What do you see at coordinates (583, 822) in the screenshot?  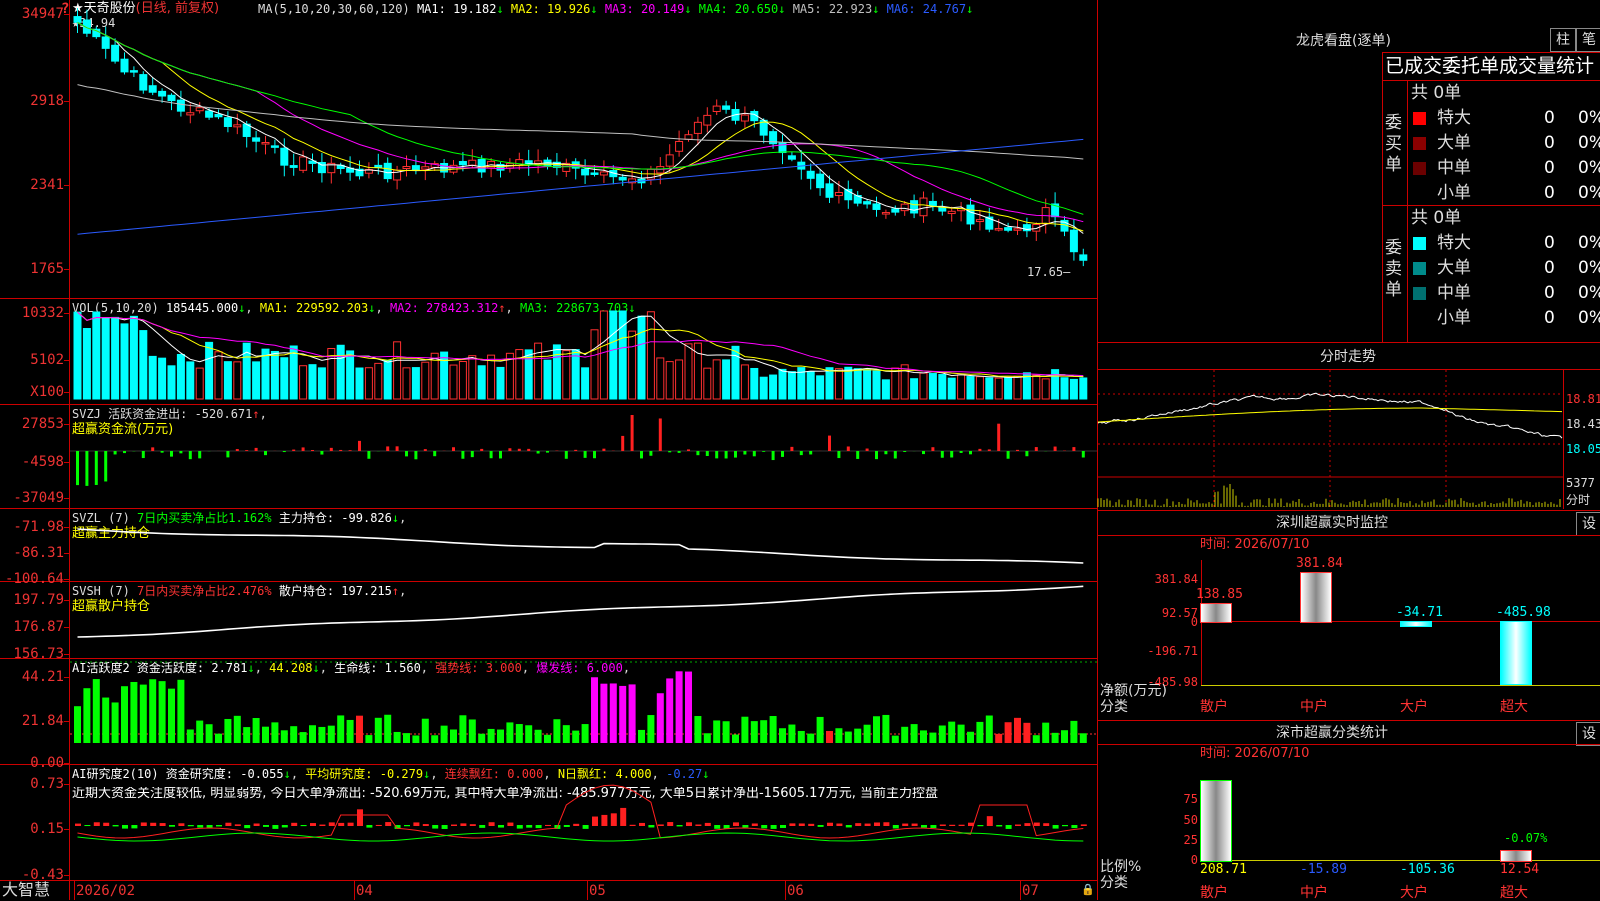 I see `ai-research-chart` at bounding box center [583, 822].